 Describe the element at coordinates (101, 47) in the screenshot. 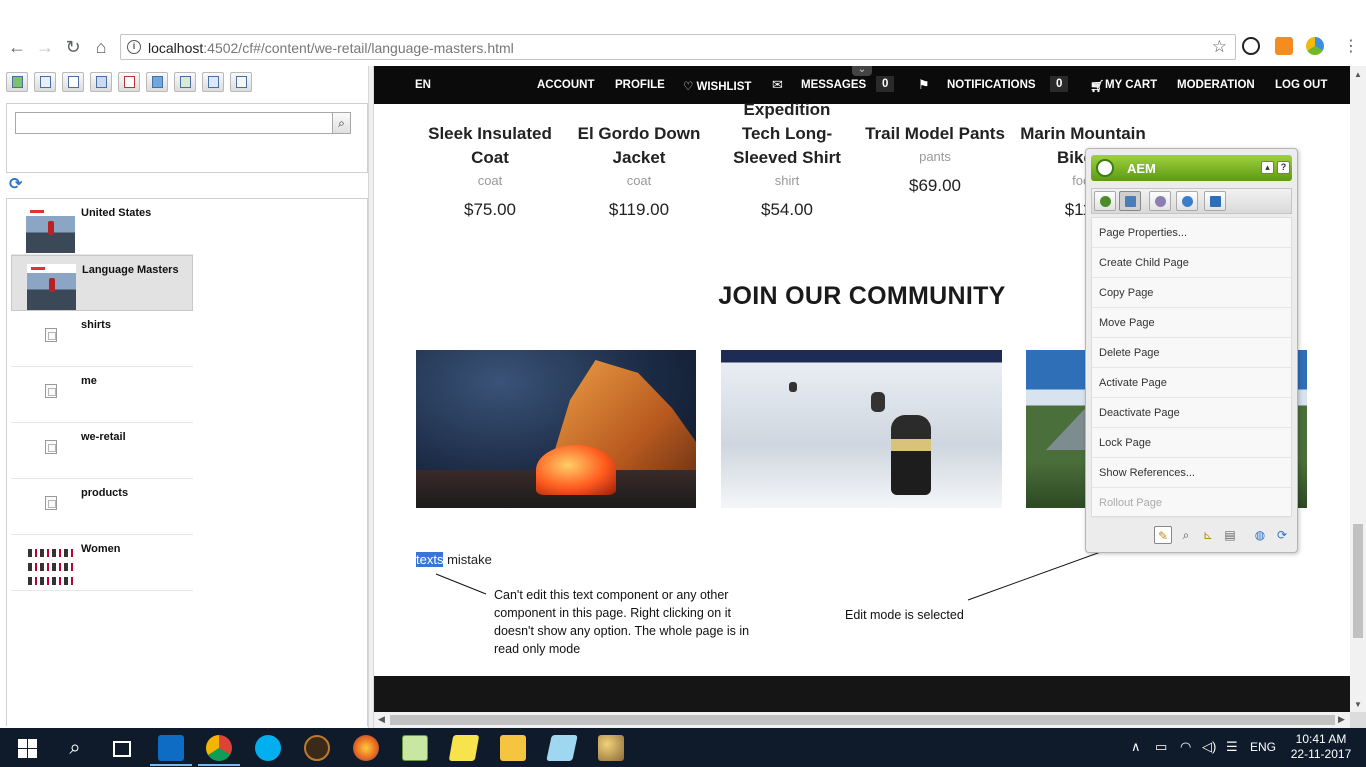

I see `home-icon: ⌂` at that location.